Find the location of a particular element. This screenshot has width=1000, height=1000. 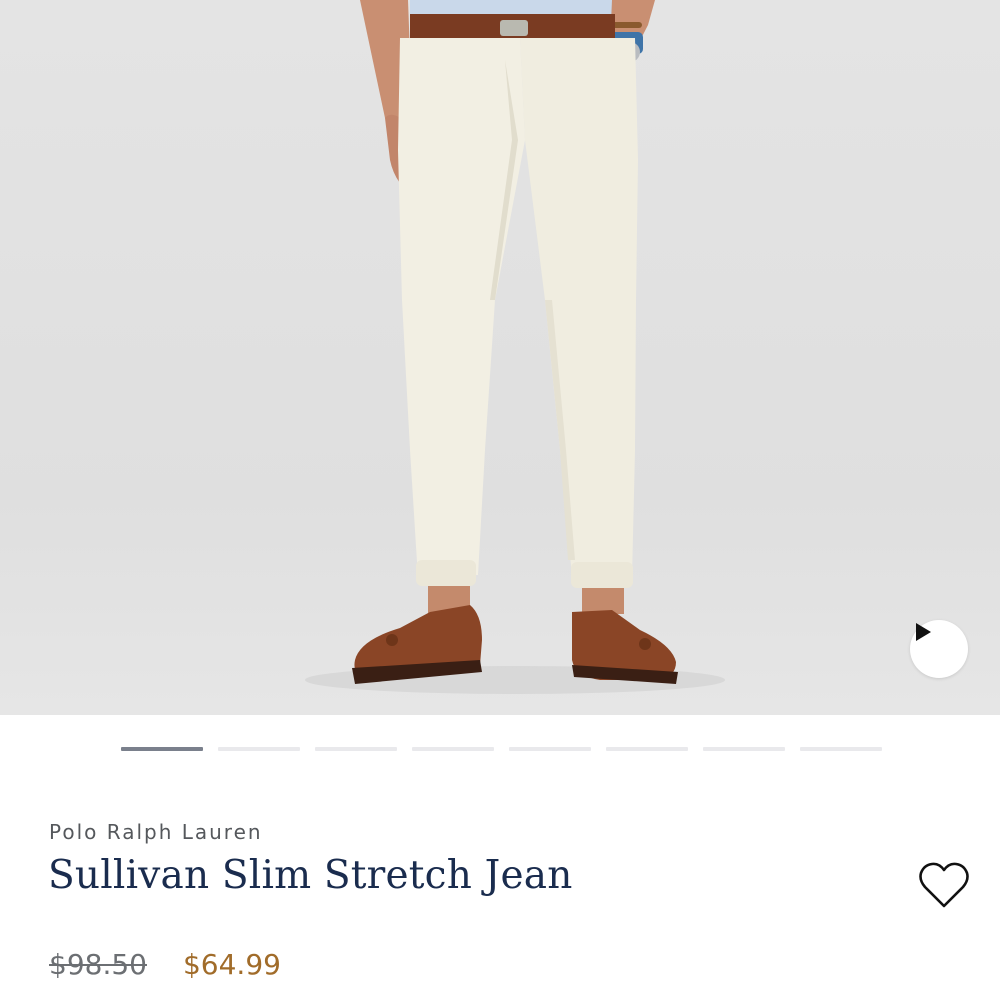

original-price: $98.50 is located at coordinates (98, 964).